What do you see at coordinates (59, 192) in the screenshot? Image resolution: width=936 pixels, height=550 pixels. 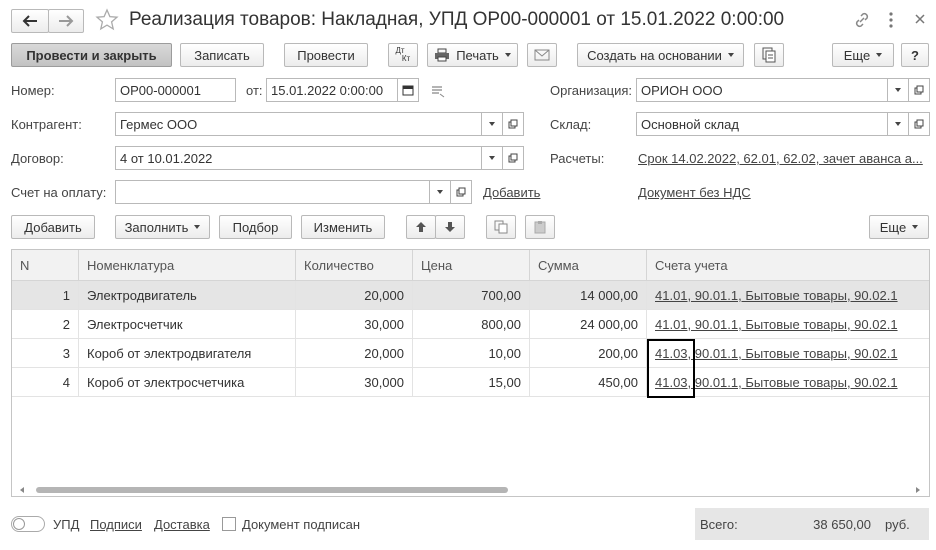 I see `invoice-label: Счет на оплату:` at bounding box center [59, 192].